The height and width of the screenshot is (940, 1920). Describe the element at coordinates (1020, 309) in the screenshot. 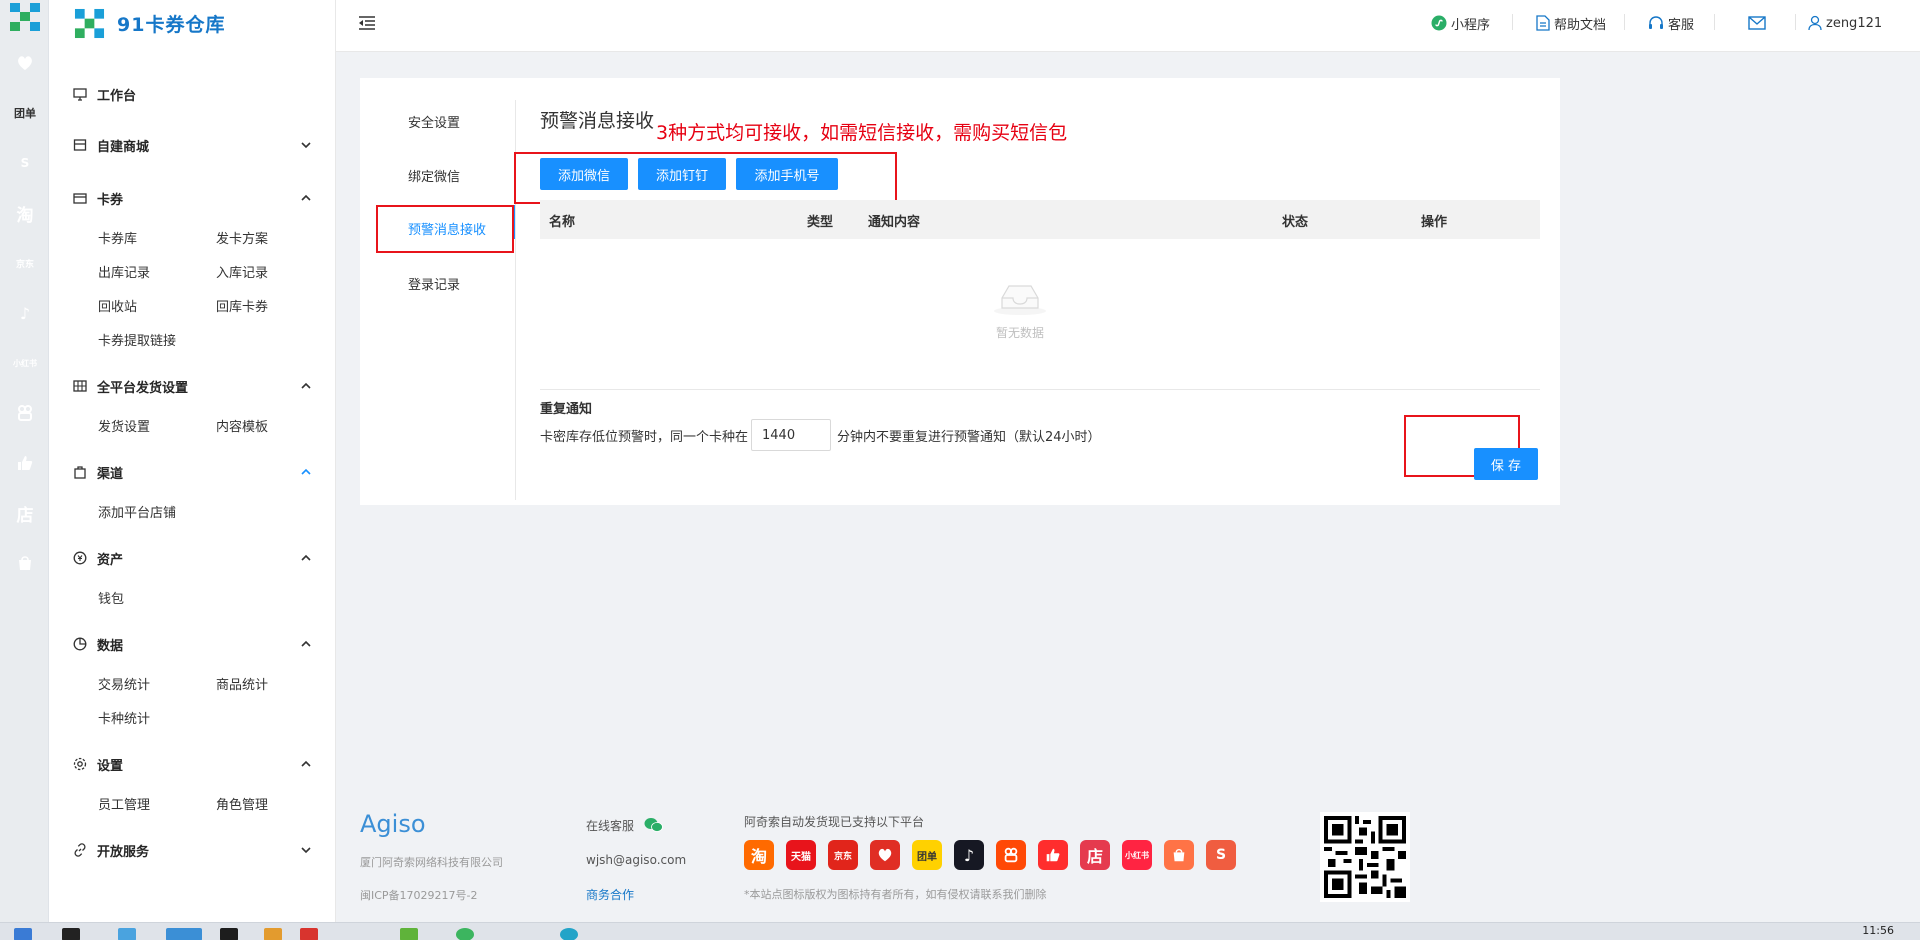

I see `empty-state: 暂无数据` at that location.